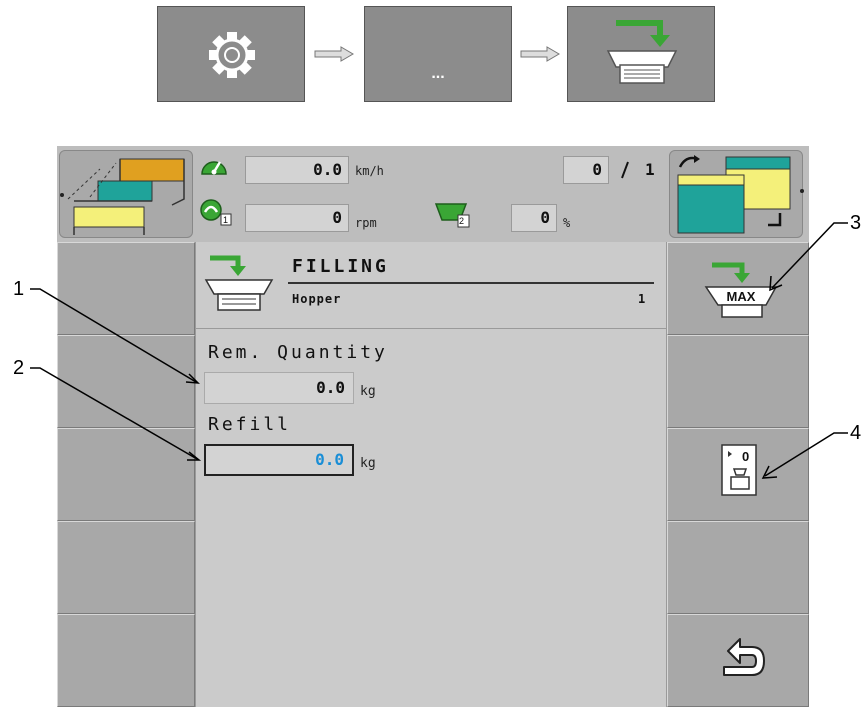 Image resolution: width=861 pixels, height=707 pixels. I want to click on tare-zero-label: 0, so click(745, 456).